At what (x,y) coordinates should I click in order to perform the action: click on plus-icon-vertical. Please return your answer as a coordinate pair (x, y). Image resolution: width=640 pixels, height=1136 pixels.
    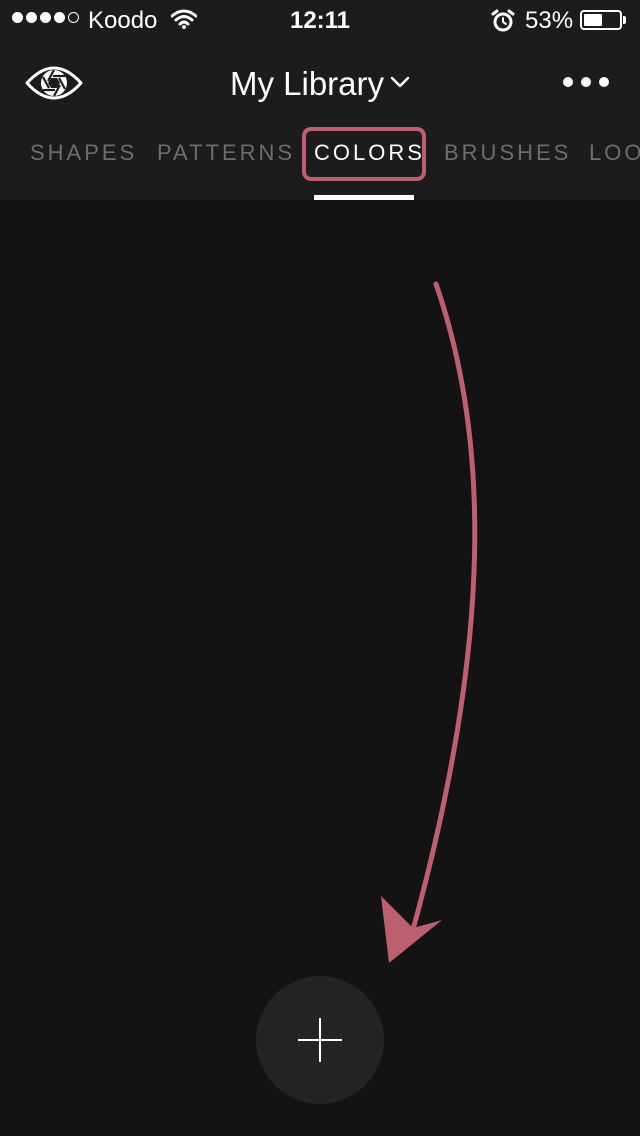
    Looking at the image, I should click on (320, 1040).